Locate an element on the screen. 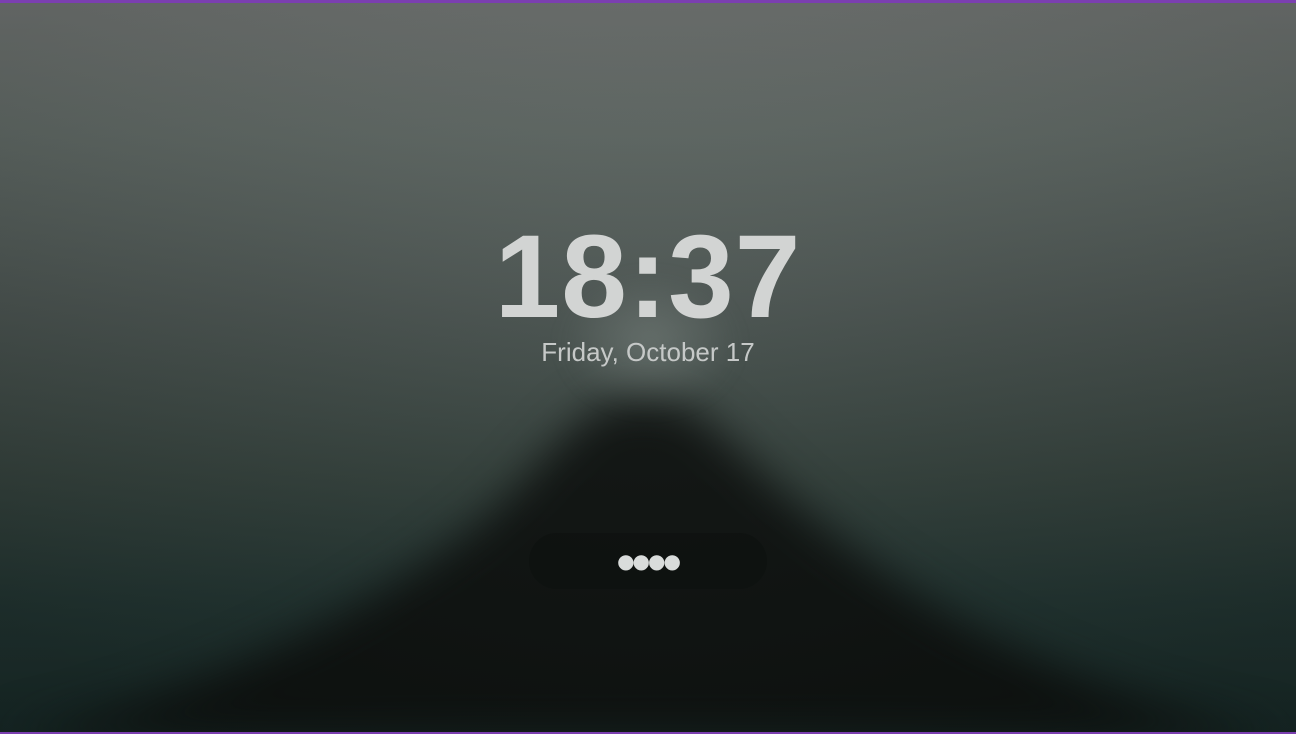 The image size is (1296, 734). password-input: ●●●● is located at coordinates (648, 561).